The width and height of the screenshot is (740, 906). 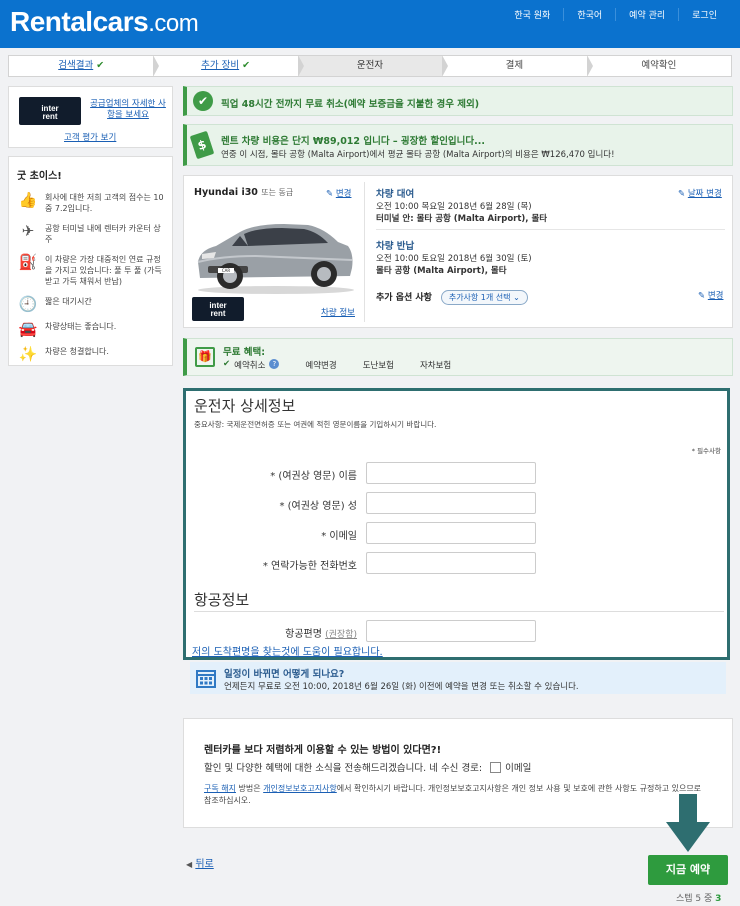 I want to click on step-label: 운전자, so click(x=370, y=65).